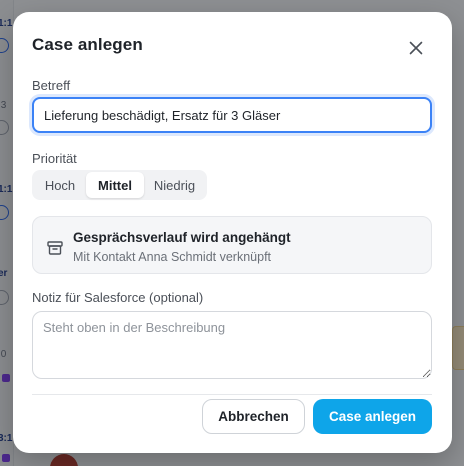 This screenshot has height=466, width=464. Describe the element at coordinates (54, 158) in the screenshot. I see `priority-label: Priorität` at that location.